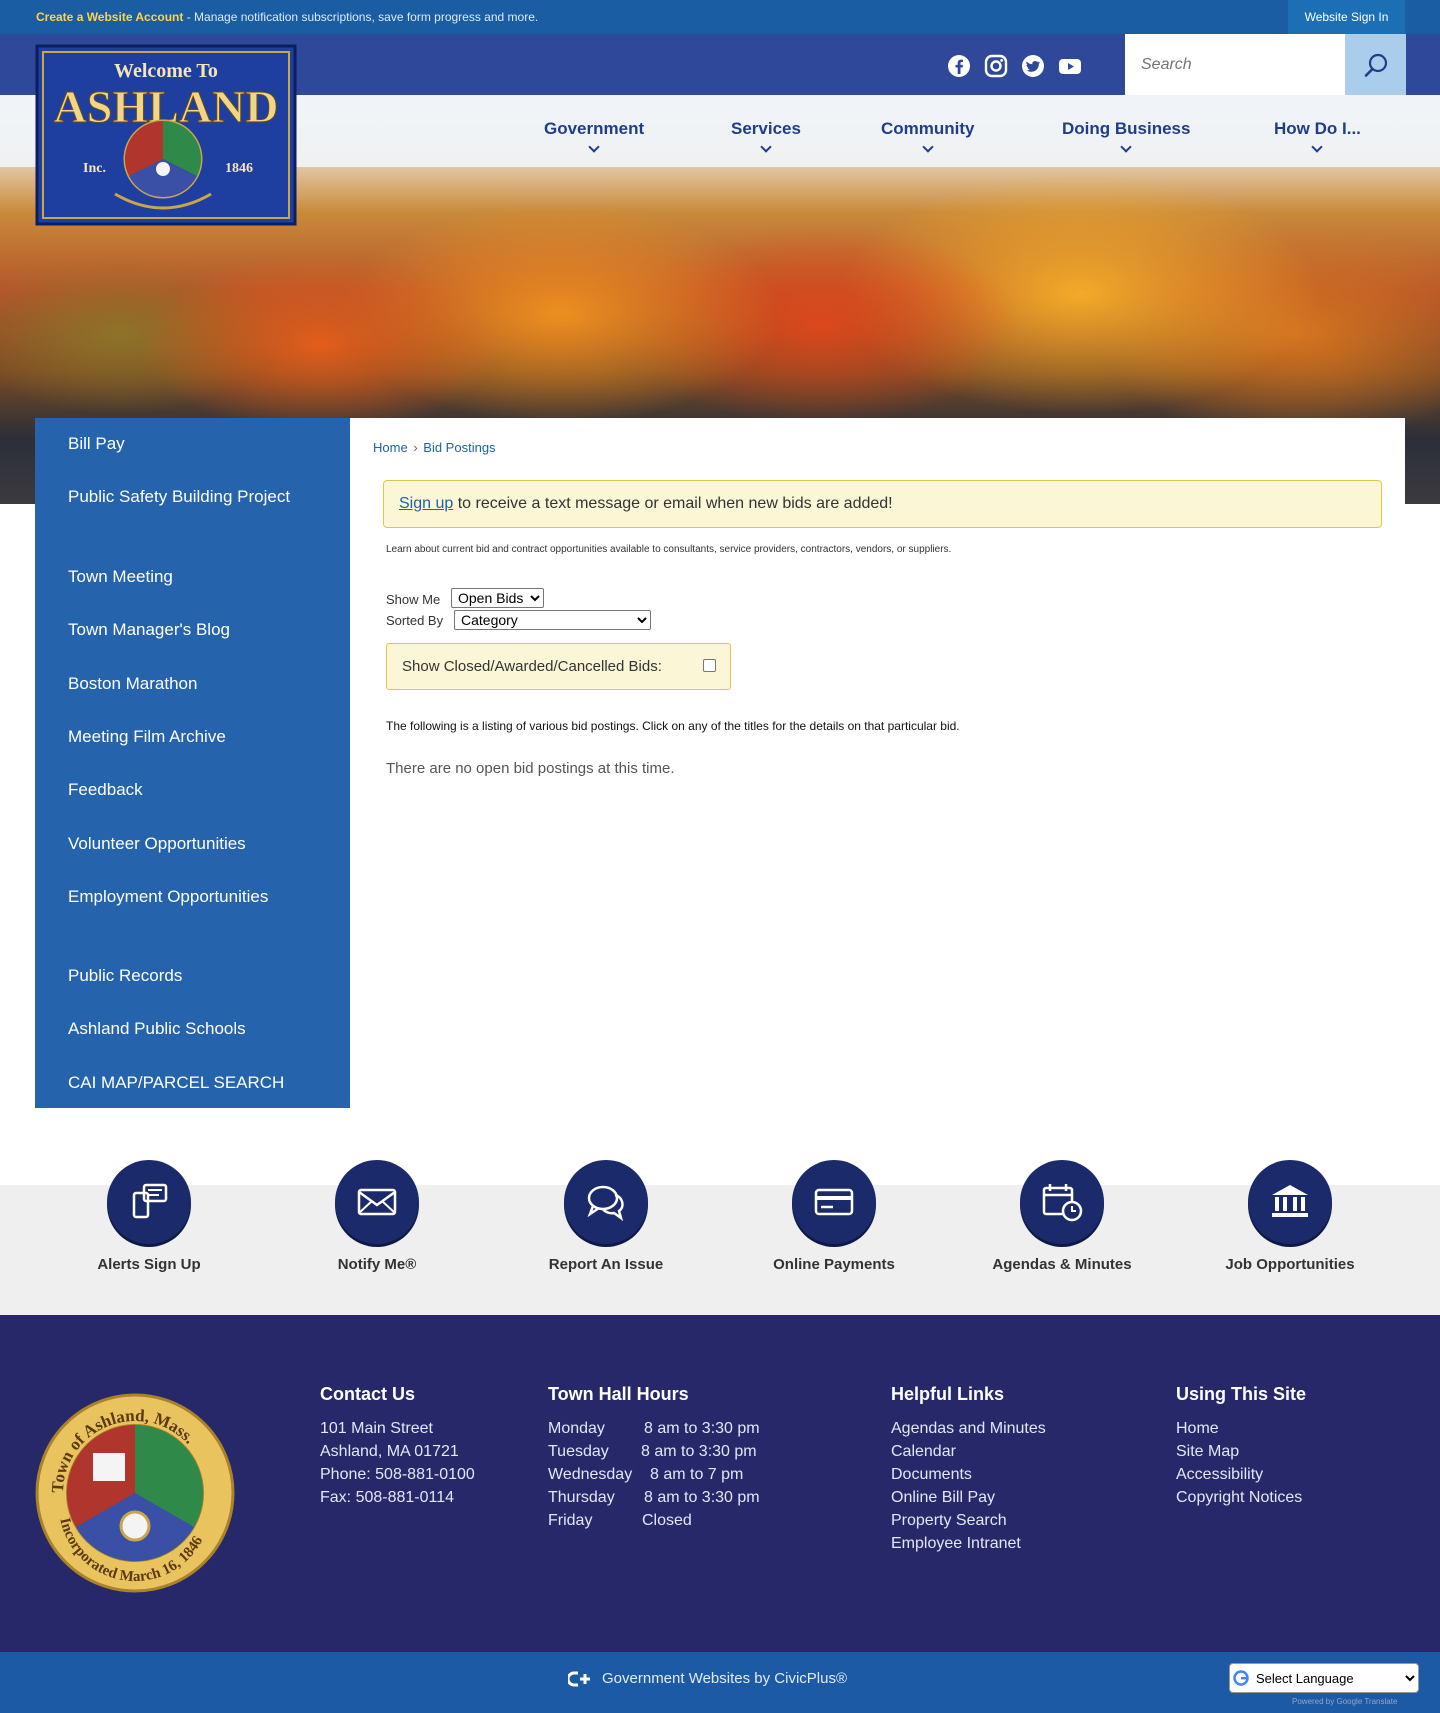 The height and width of the screenshot is (1713, 1440). I want to click on quick-link-notify-me: Notify Me®, so click(377, 1216).